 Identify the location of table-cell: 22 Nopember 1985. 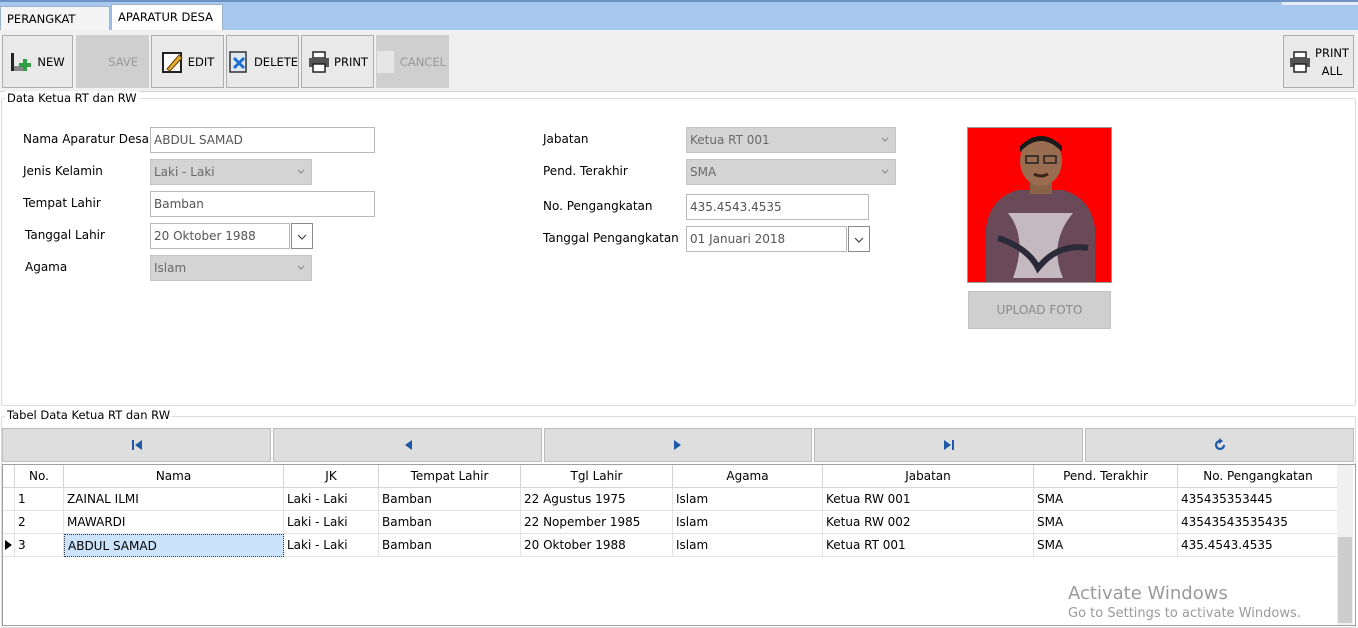
(597, 522).